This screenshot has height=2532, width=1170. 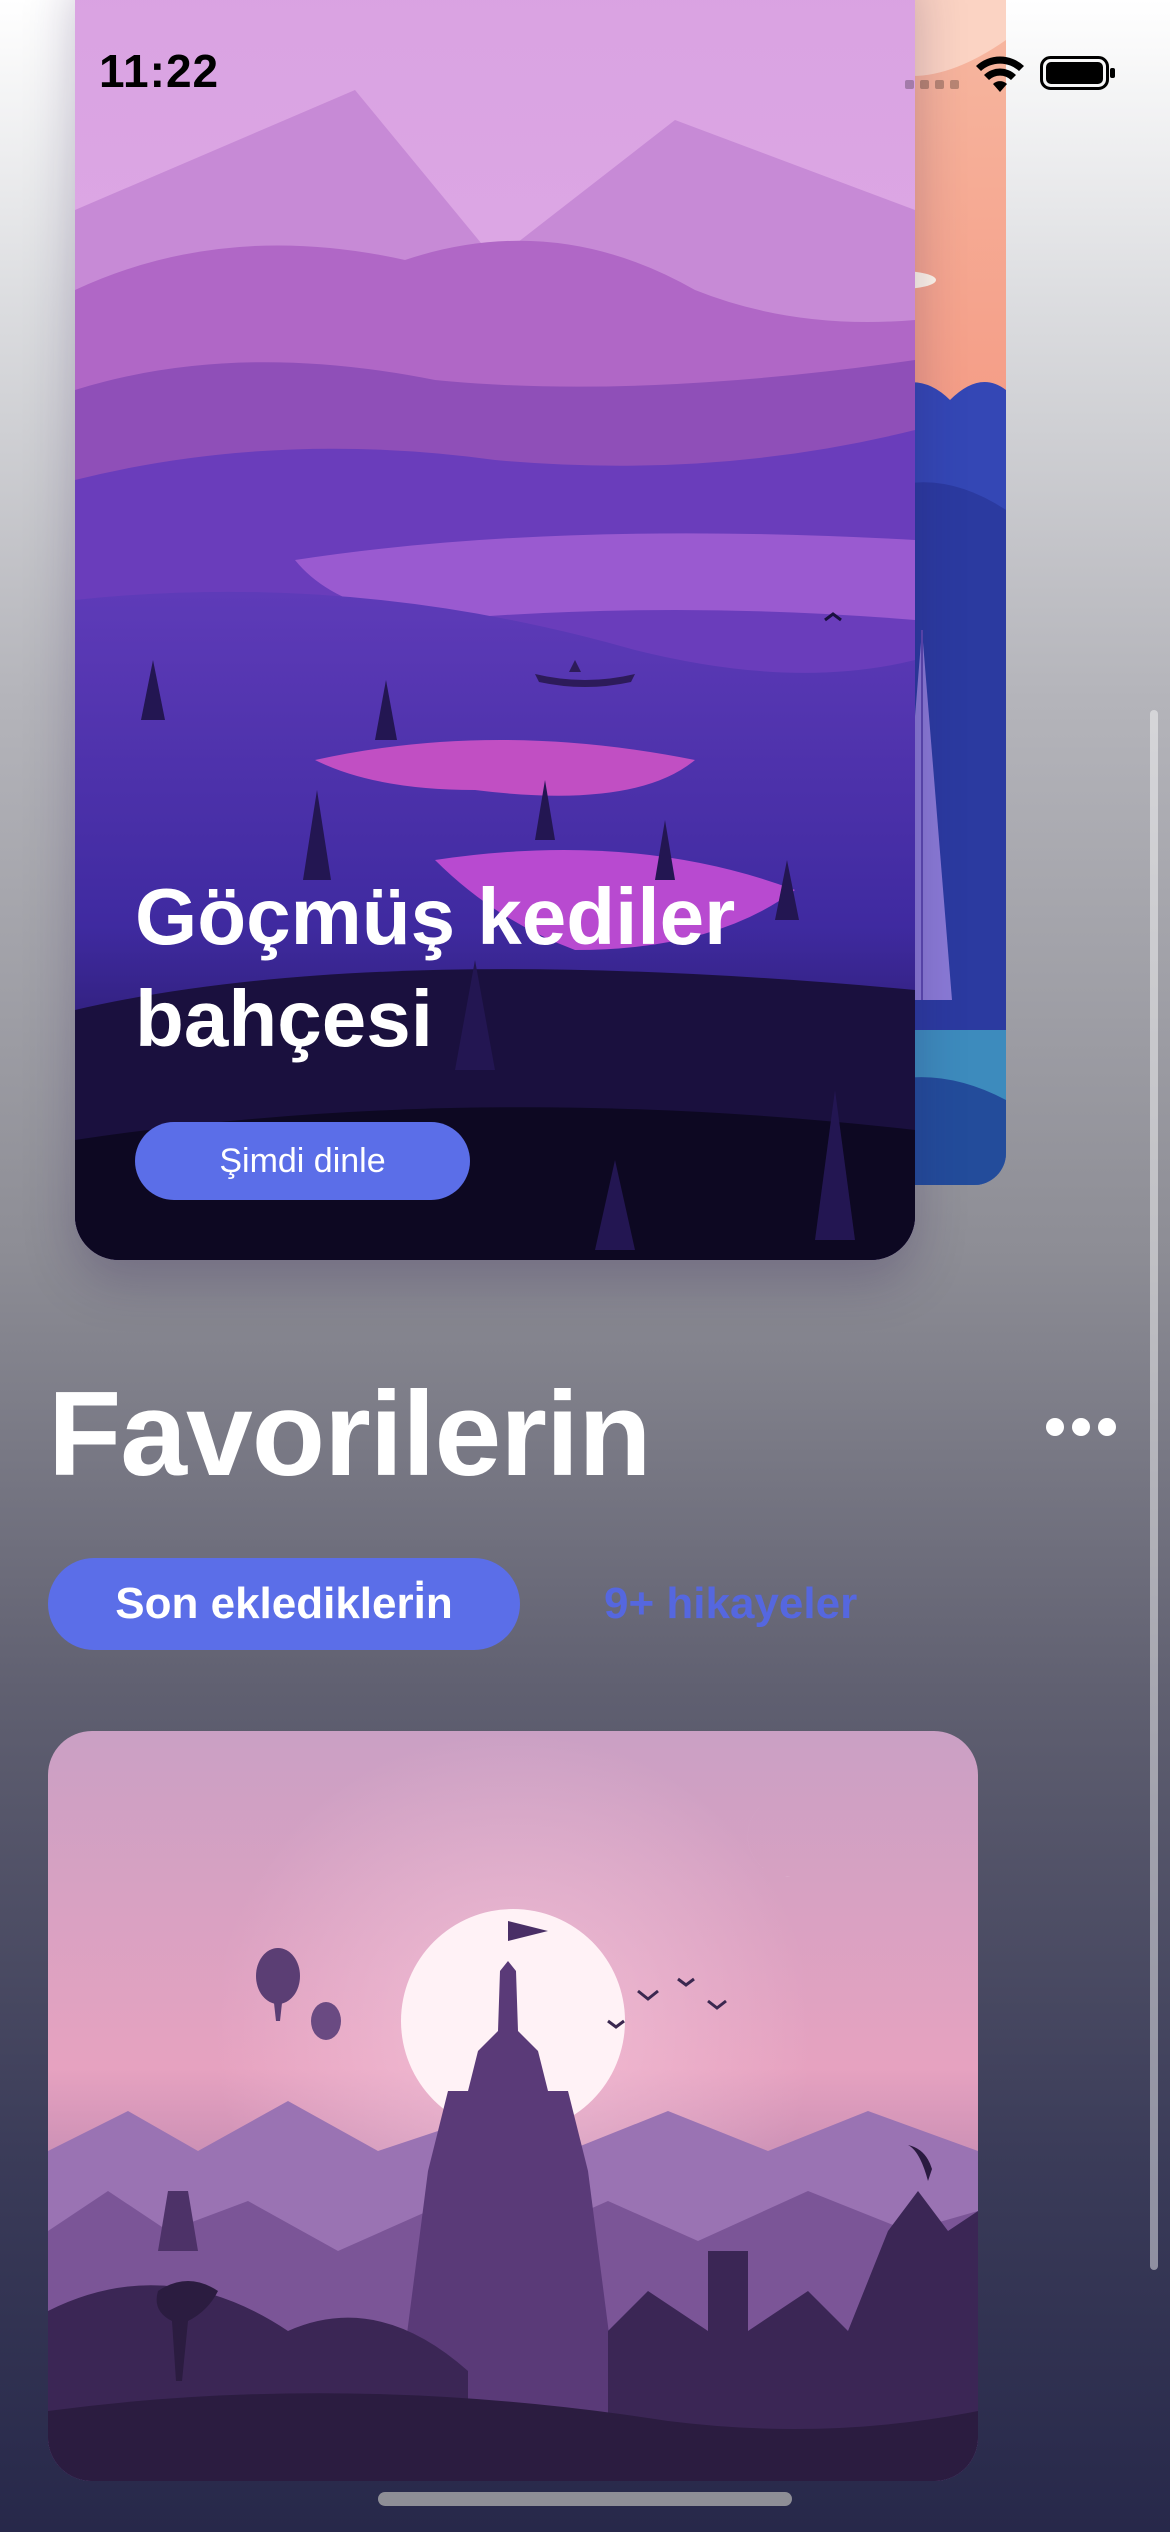 I want to click on favorites-title: Favorilerin, so click(x=350, y=1434).